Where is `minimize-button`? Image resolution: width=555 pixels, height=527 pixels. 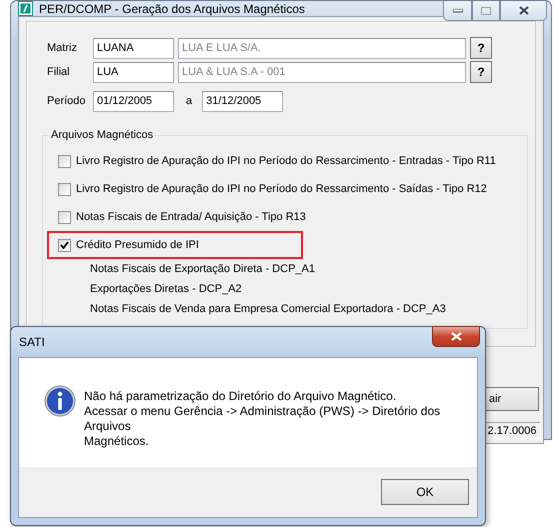 minimize-button is located at coordinates (457, 11).